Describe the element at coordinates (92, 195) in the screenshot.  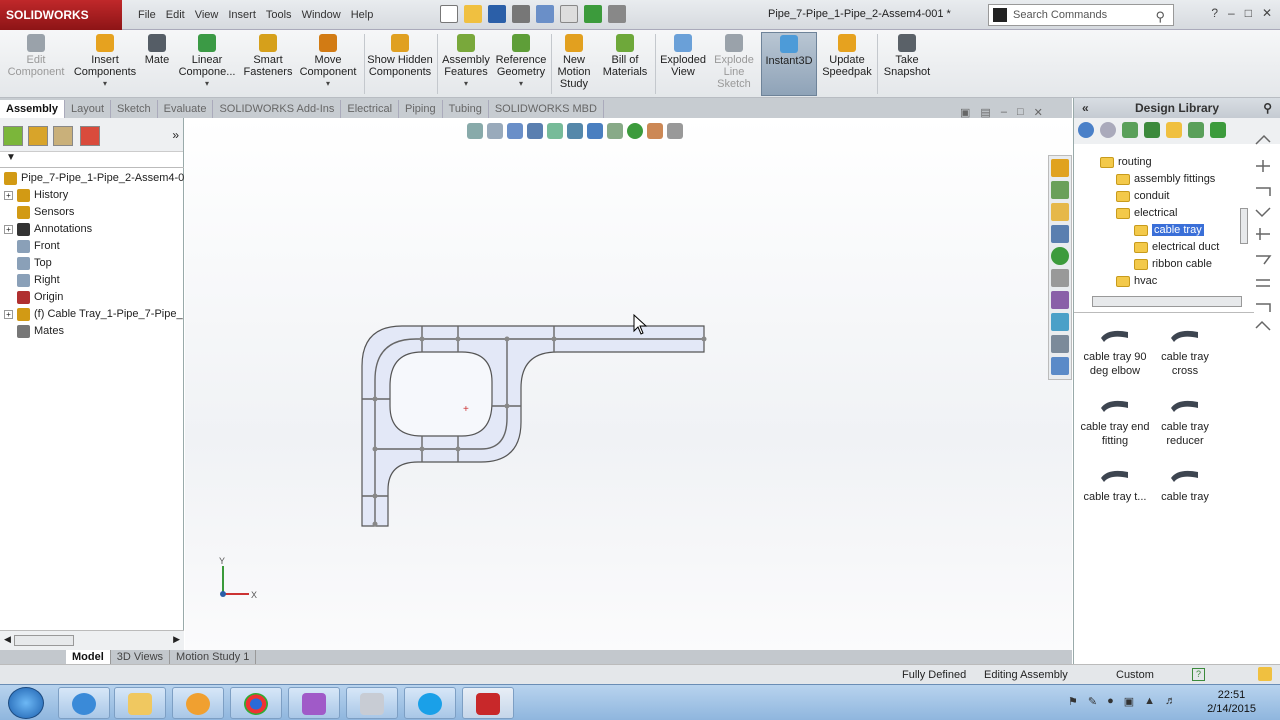
I see `tree-item: + History` at that location.